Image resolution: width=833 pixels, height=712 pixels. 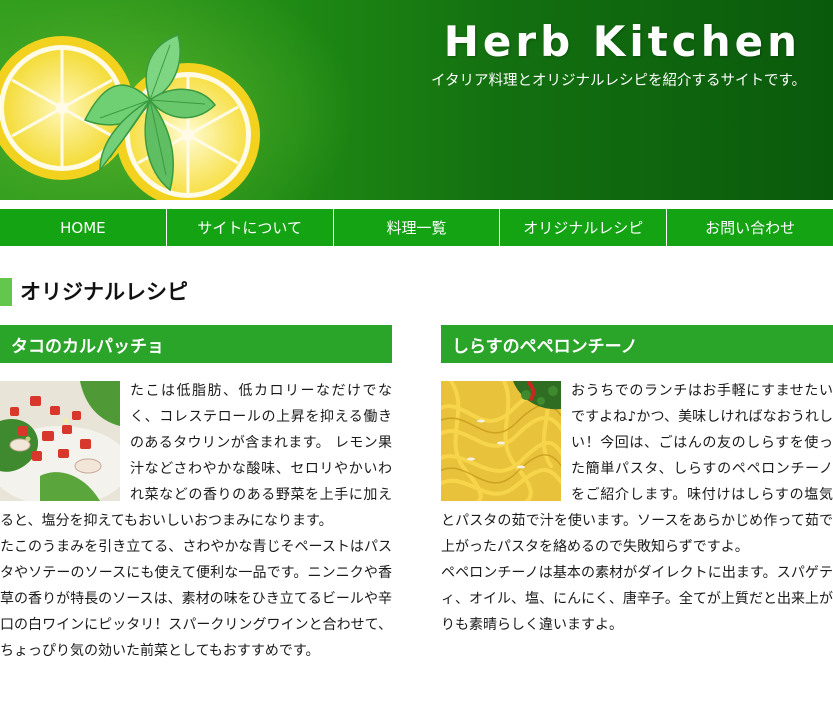 I want to click on nav-item-home: HOME, so click(x=83, y=227).